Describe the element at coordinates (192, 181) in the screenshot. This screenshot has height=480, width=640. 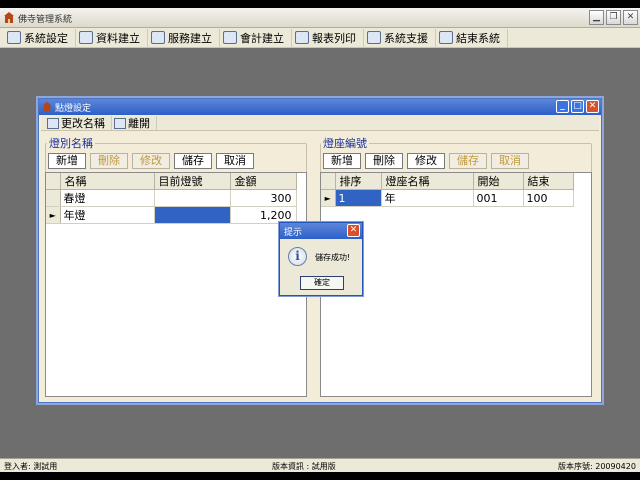
I see `col-current: 目前燈號` at that location.